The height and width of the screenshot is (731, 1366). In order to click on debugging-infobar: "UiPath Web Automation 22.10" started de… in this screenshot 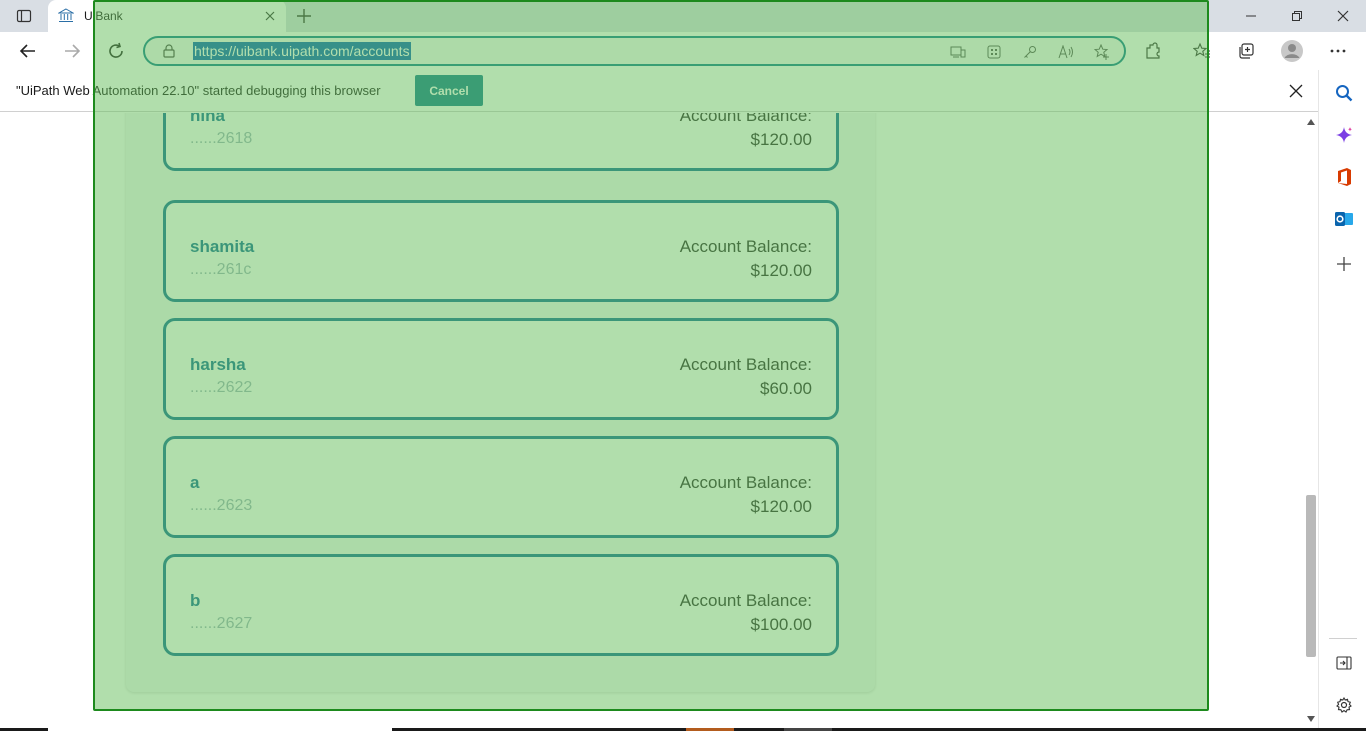, I will do `click(683, 91)`.